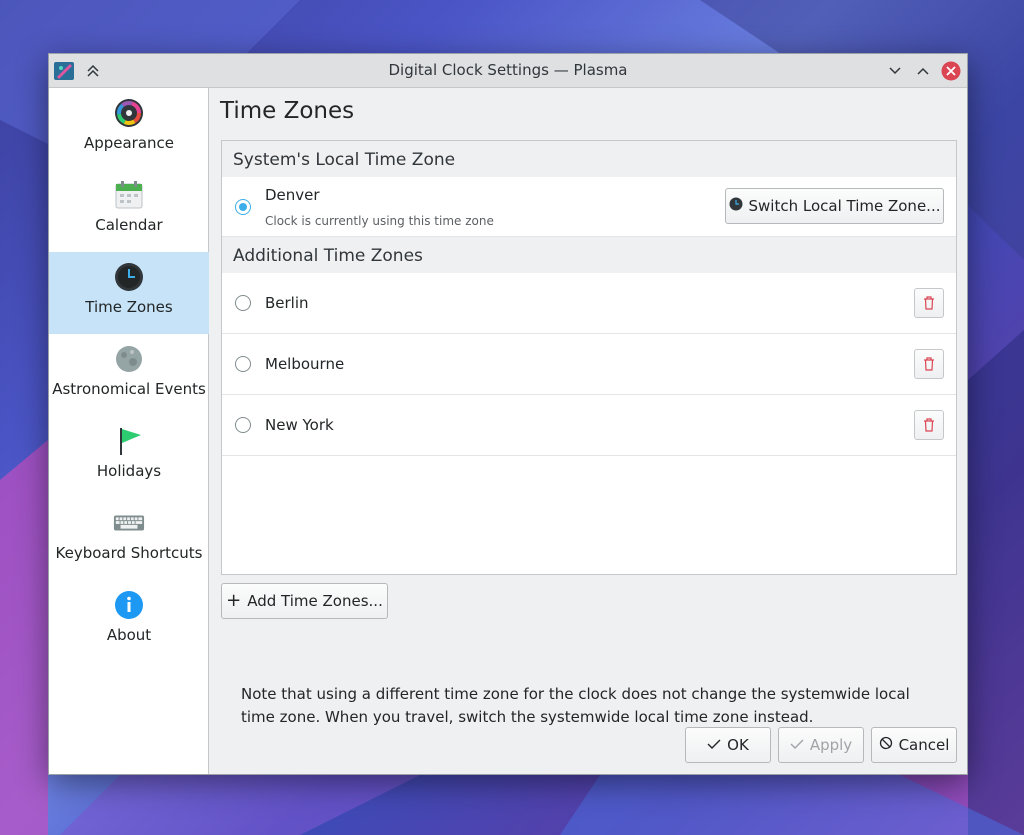 The image size is (1024, 835). What do you see at coordinates (831, 745) in the screenshot?
I see `apply-label: Apply` at bounding box center [831, 745].